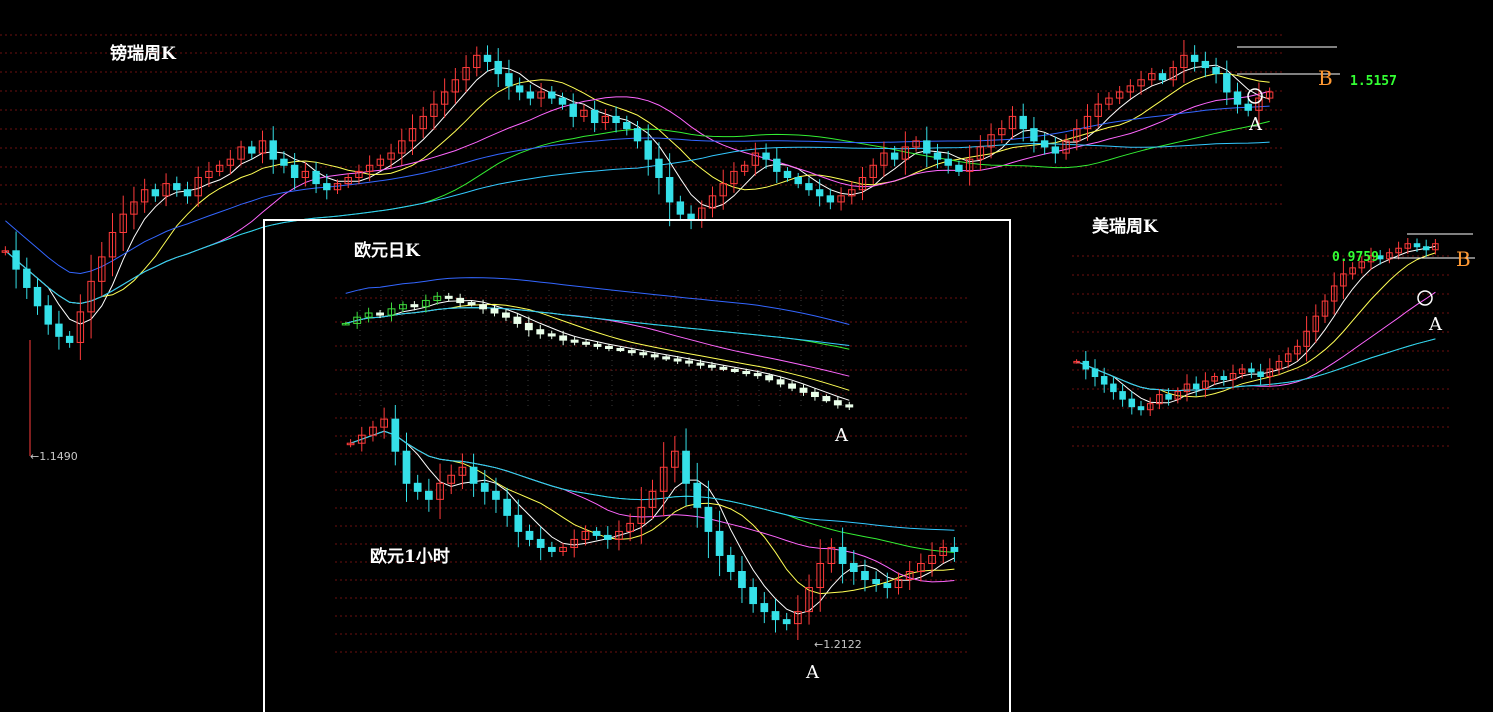  What do you see at coordinates (1435, 324) in the screenshot?
I see `usdchf-marker-a: A` at bounding box center [1435, 324].